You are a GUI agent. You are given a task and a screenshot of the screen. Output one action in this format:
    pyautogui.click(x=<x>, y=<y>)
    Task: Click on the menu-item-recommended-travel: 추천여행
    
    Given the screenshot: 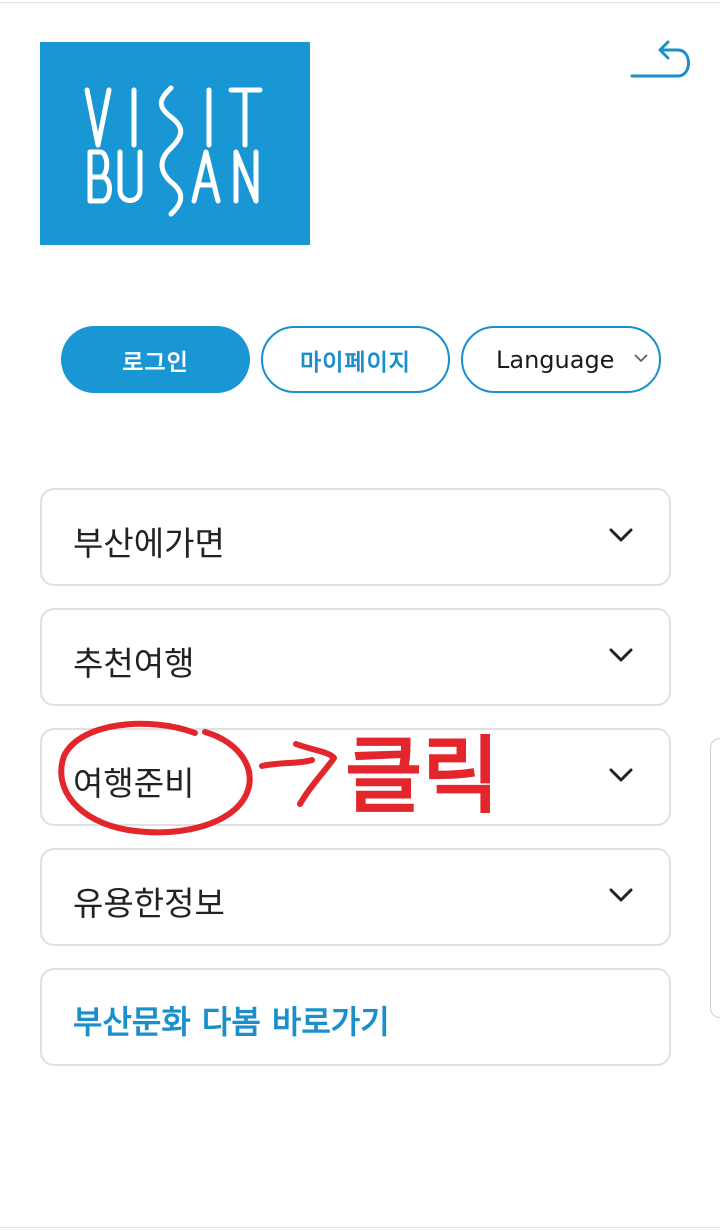 What is the action you would take?
    pyautogui.click(x=355, y=657)
    